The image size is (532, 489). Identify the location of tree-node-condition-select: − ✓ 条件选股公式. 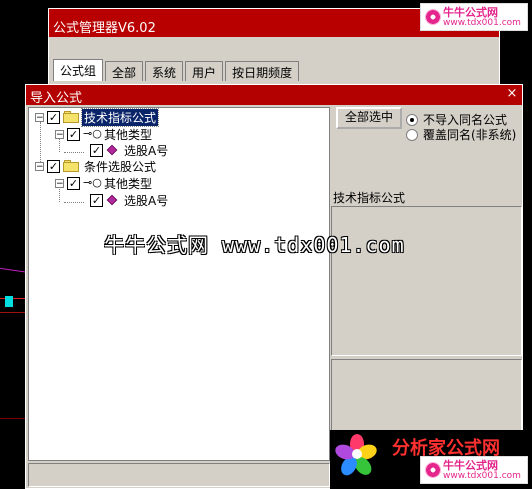
(96, 166).